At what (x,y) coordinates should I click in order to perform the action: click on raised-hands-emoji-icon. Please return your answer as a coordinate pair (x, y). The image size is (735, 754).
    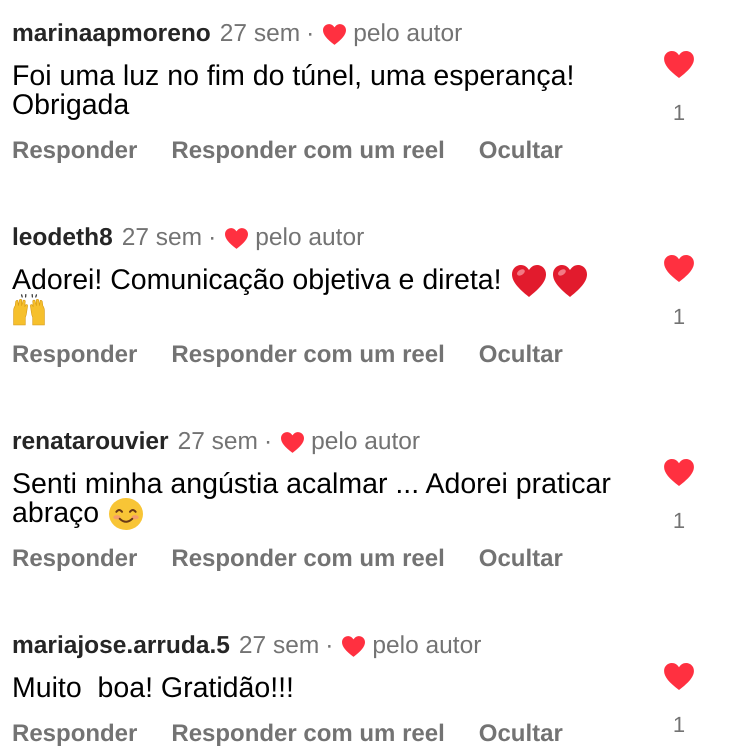
    Looking at the image, I should click on (29, 310).